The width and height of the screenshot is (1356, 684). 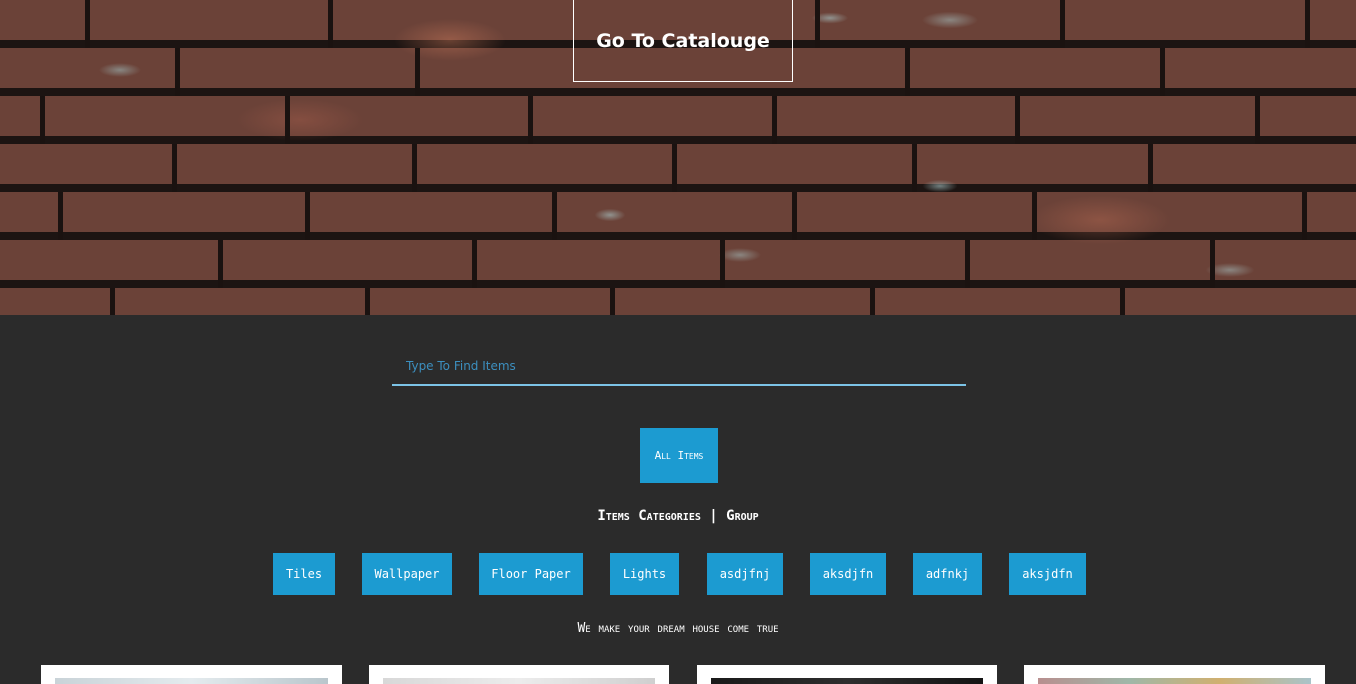 I want to click on category-button-floor-paper: Floor Paper, so click(x=531, y=574).